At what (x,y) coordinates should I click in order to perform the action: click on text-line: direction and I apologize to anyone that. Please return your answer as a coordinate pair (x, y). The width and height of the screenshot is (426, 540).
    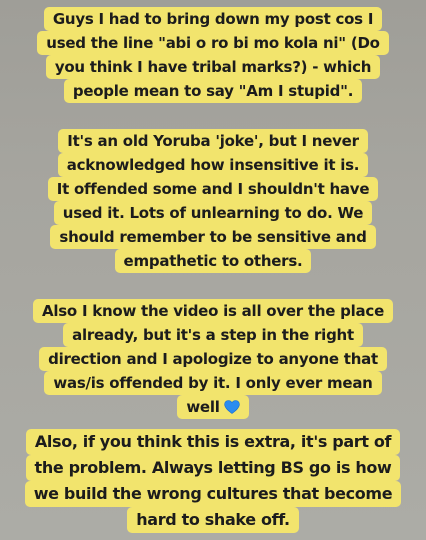
    Looking at the image, I should click on (213, 359).